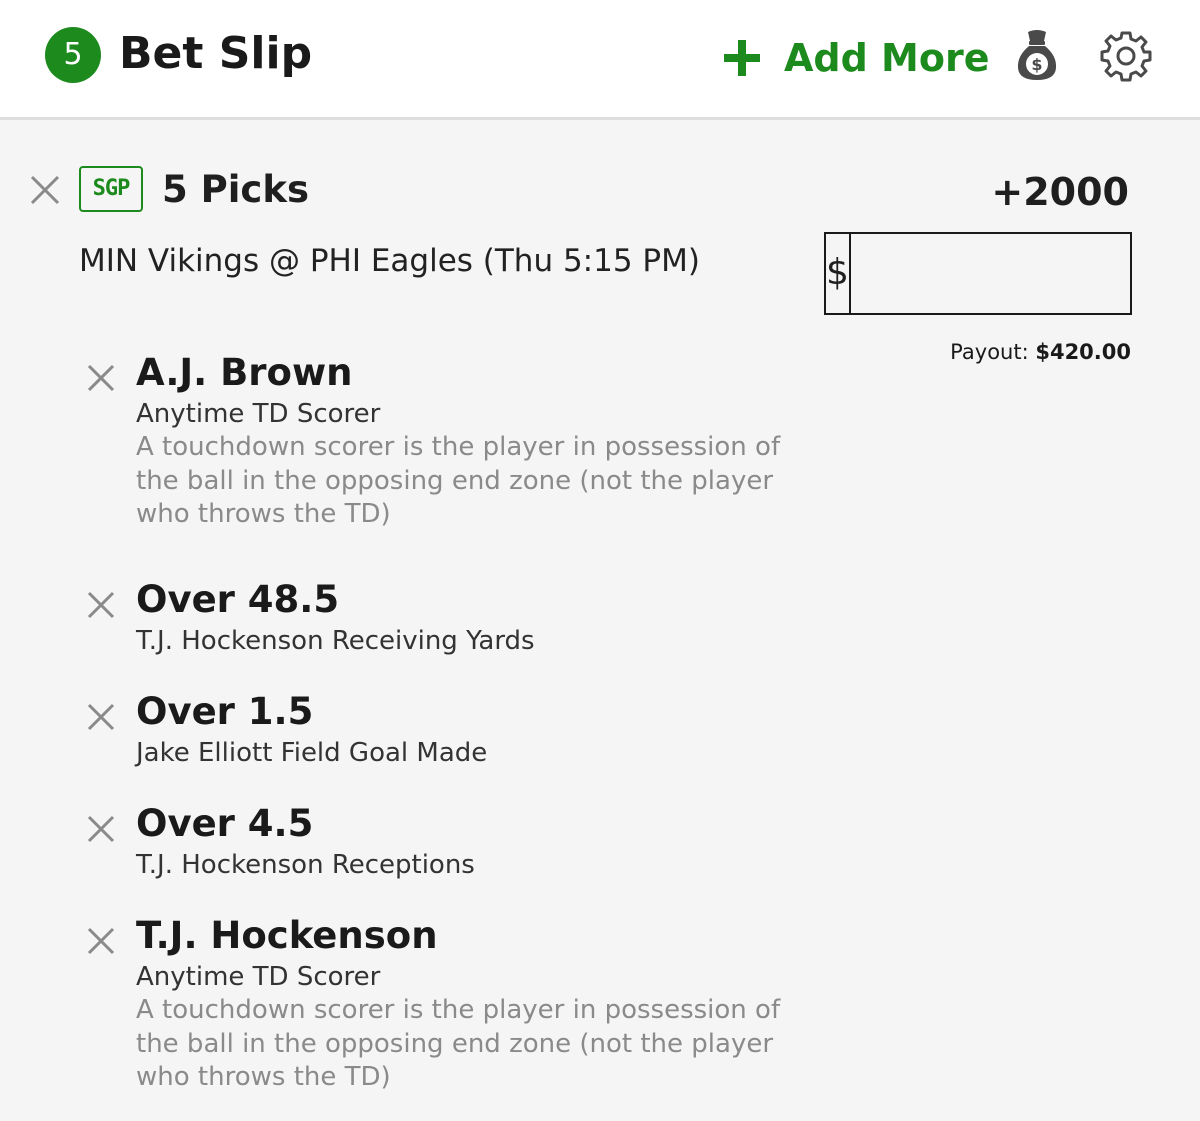  I want to click on parlay-title: 5 Picks, so click(235, 189).